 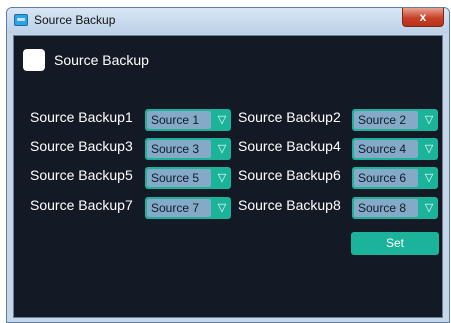 What do you see at coordinates (179, 149) in the screenshot?
I see `source-backup-3-value: Source 3` at bounding box center [179, 149].